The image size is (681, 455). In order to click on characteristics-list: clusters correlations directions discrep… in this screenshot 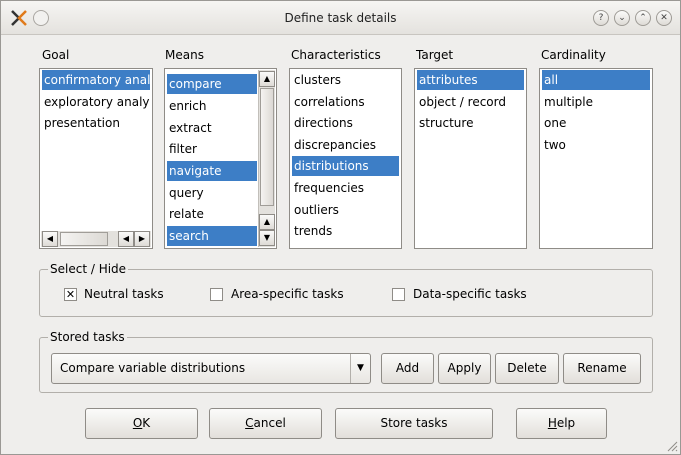, I will do `click(345, 158)`.